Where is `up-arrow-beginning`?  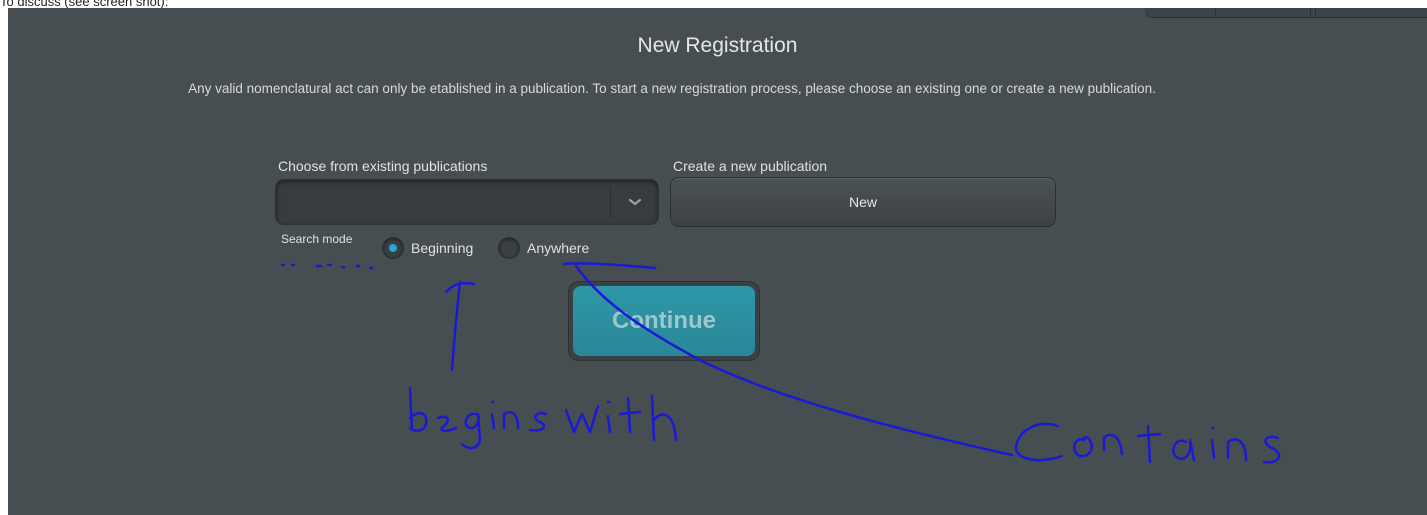 up-arrow-beginning is located at coordinates (460, 326).